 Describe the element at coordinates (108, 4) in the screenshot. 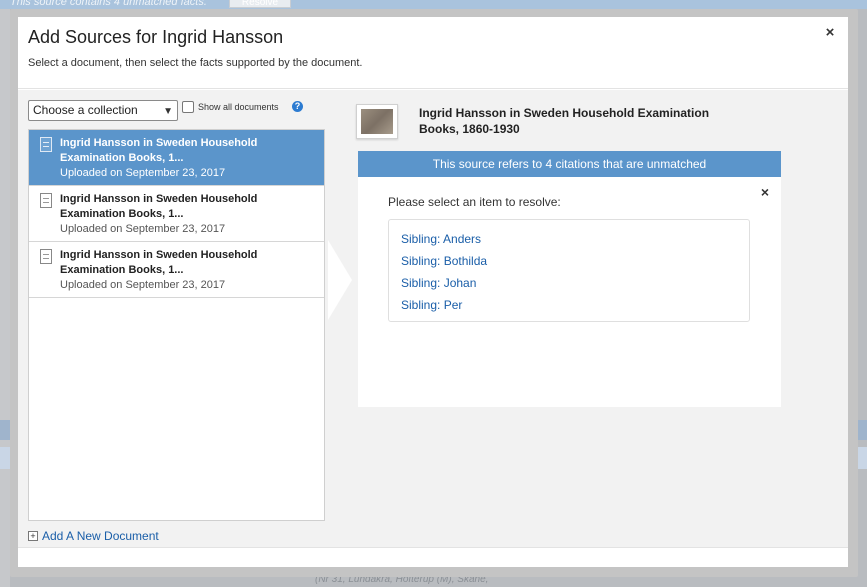

I see `background-notice-text: This source contains 4 unmatched facts.` at that location.